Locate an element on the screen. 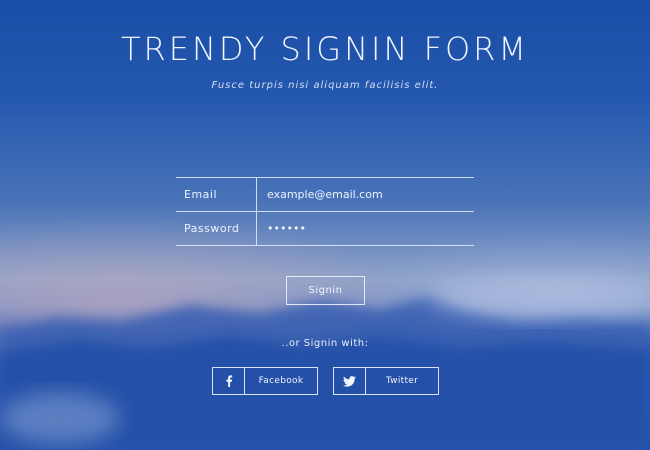 The width and height of the screenshot is (650, 450). email-row: Email is located at coordinates (325, 195).